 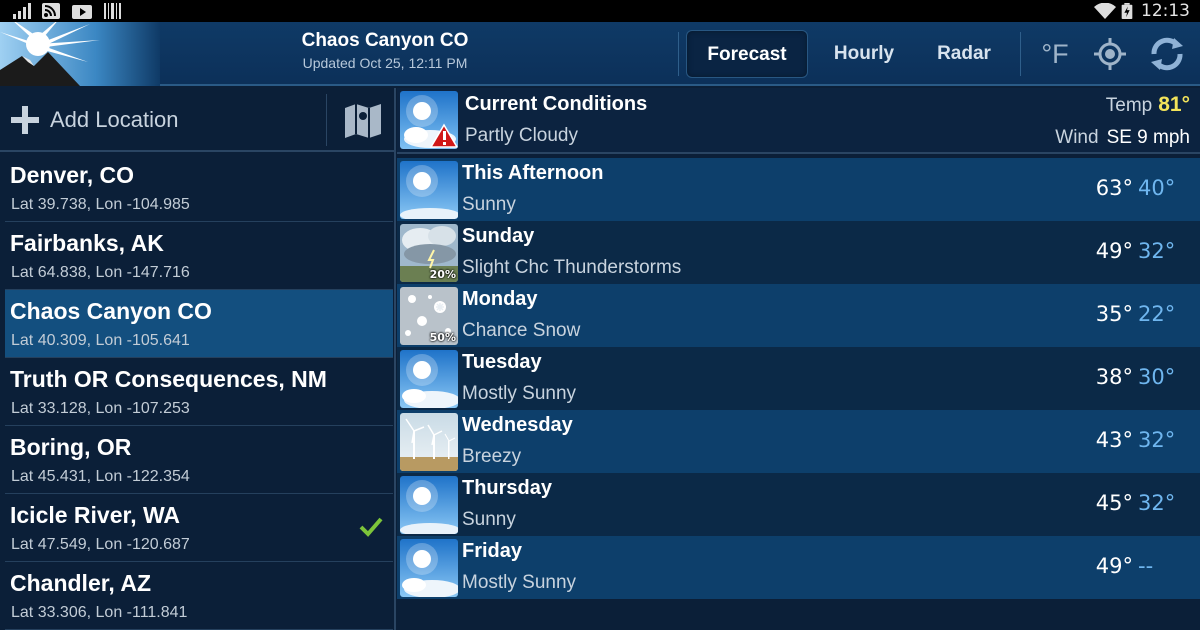 I want to click on forecast-row: Tuesday Mostly Sunny 38° 30°, so click(x=798, y=378).